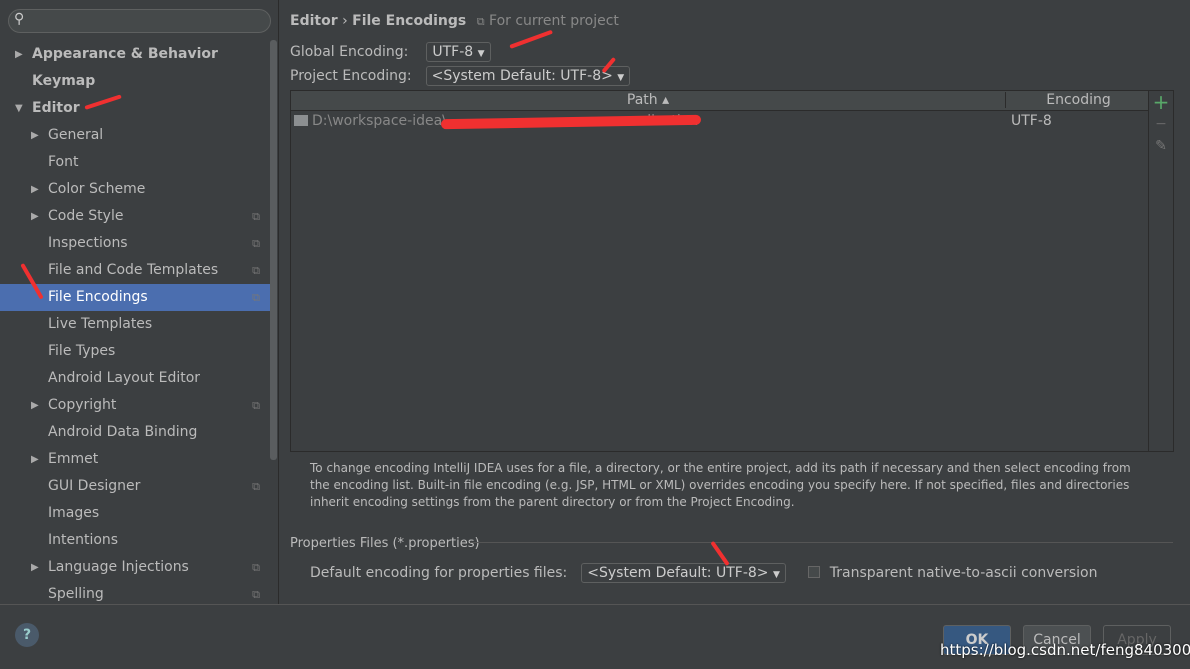  What do you see at coordinates (135, 540) in the screenshot?
I see `sidebar-item-intentions: Intentions` at bounding box center [135, 540].